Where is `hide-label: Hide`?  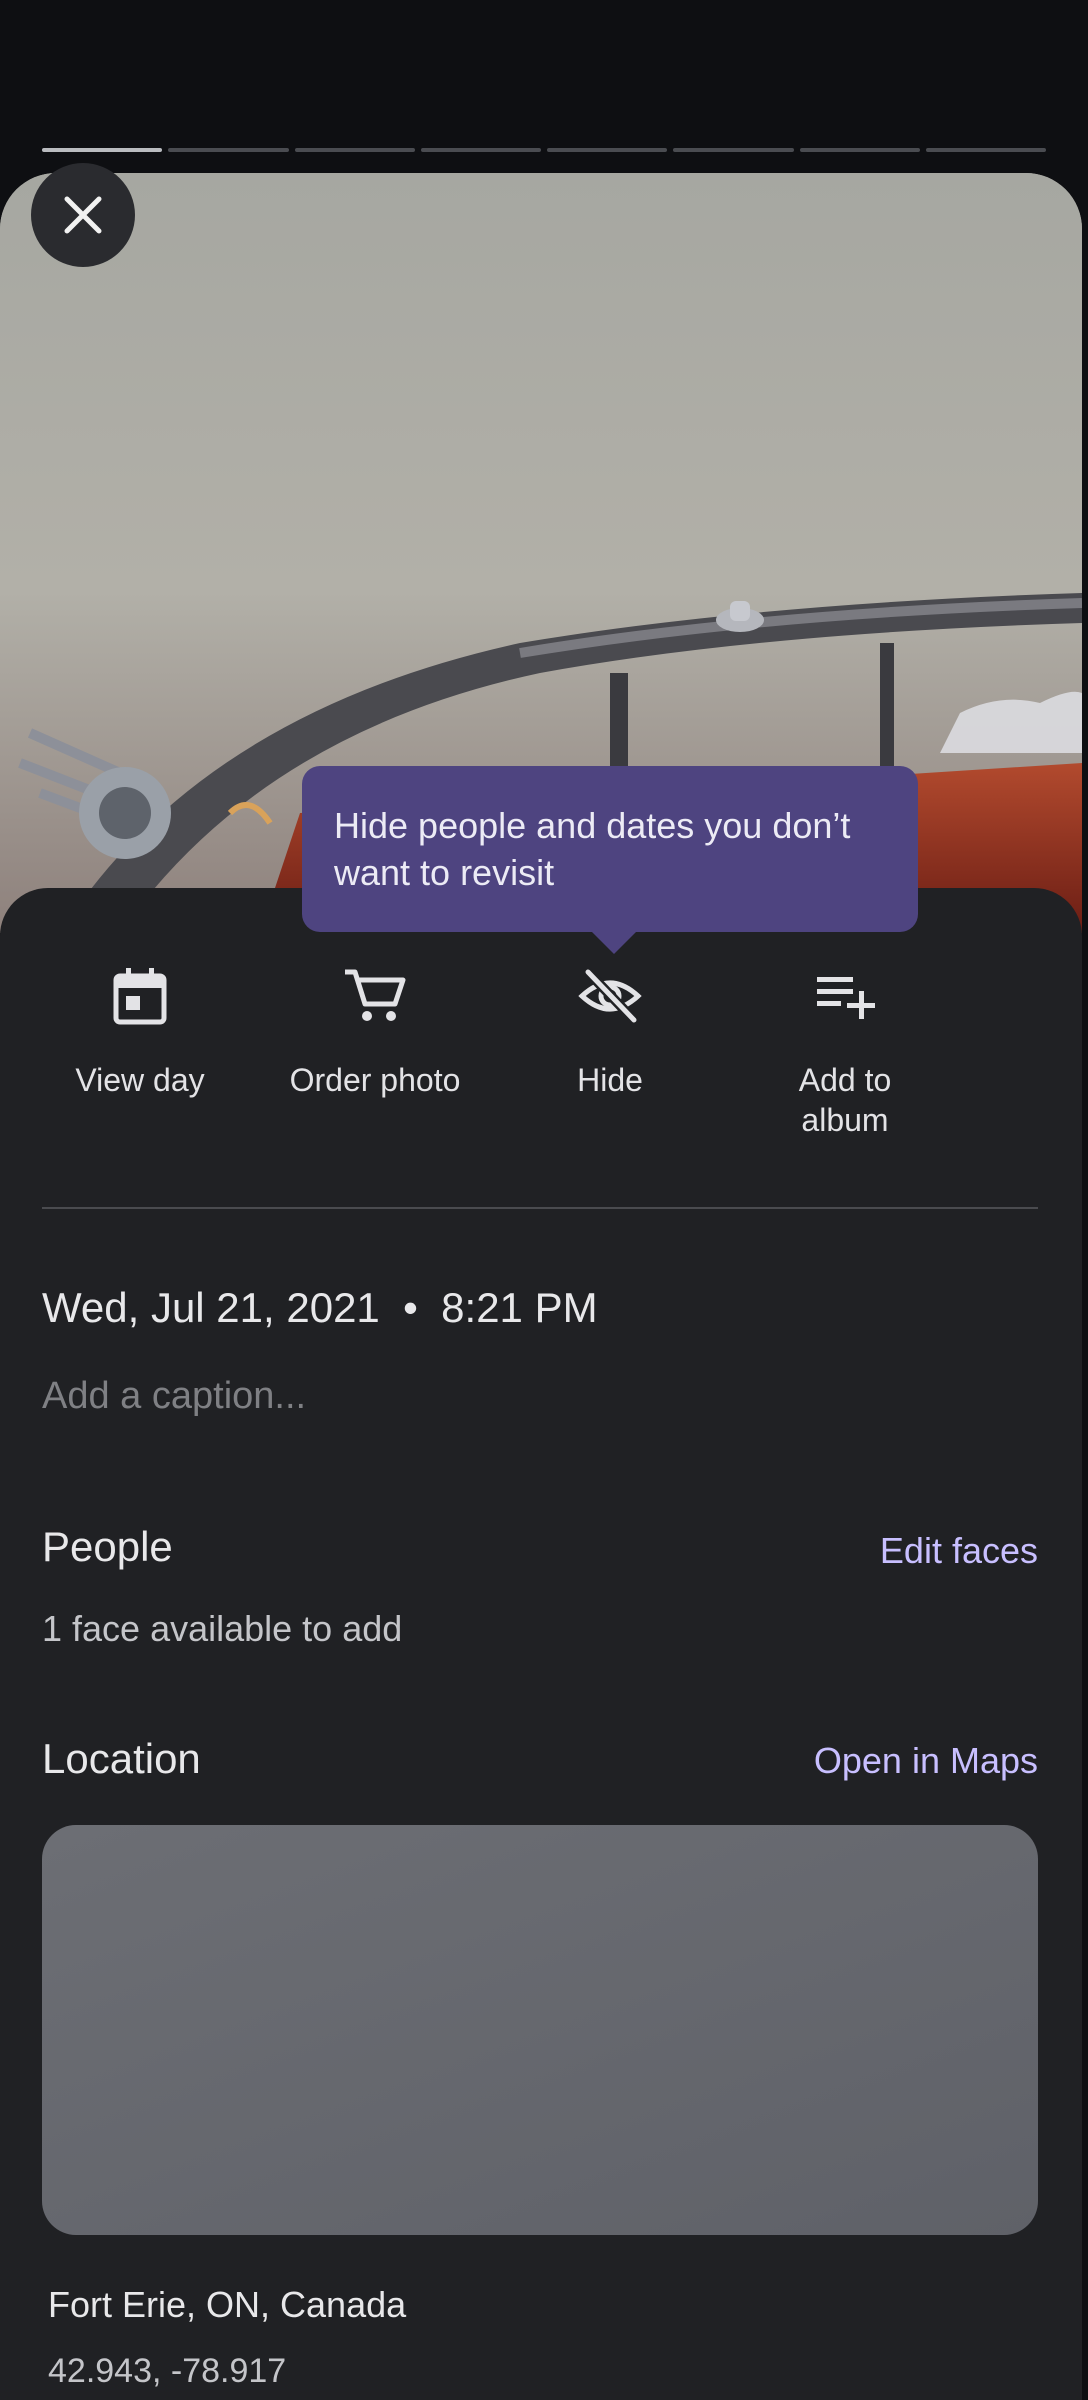 hide-label: Hide is located at coordinates (610, 1080).